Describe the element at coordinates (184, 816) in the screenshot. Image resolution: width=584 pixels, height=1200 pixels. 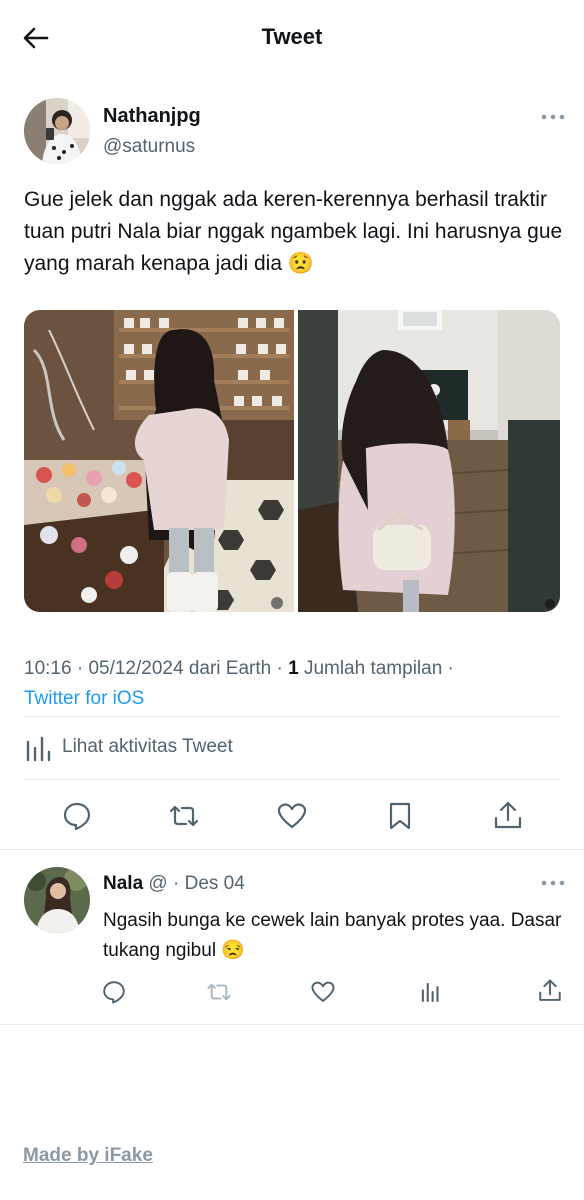
I see `retweet-icon` at that location.